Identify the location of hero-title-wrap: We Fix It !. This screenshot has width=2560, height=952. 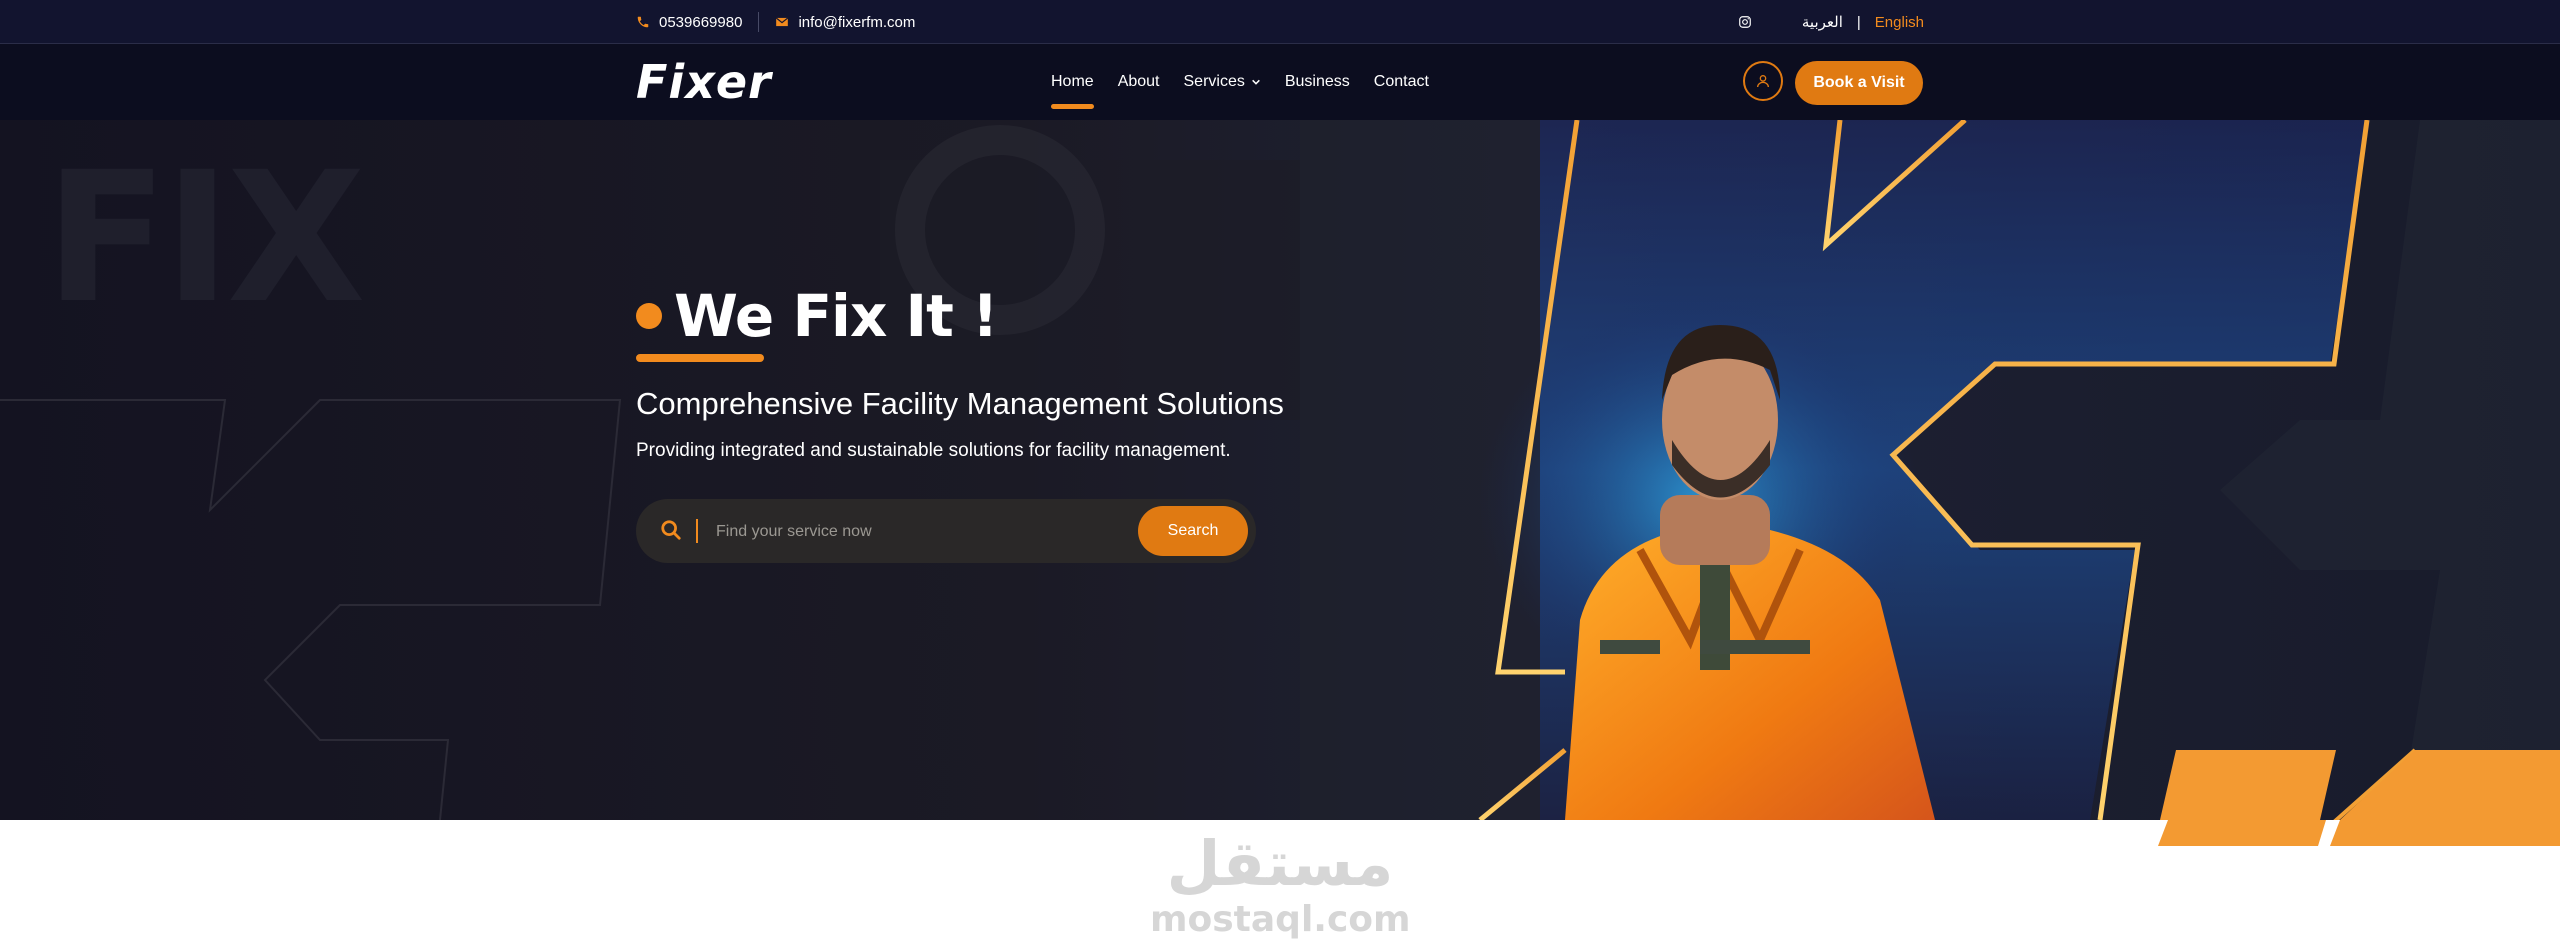
(817, 316).